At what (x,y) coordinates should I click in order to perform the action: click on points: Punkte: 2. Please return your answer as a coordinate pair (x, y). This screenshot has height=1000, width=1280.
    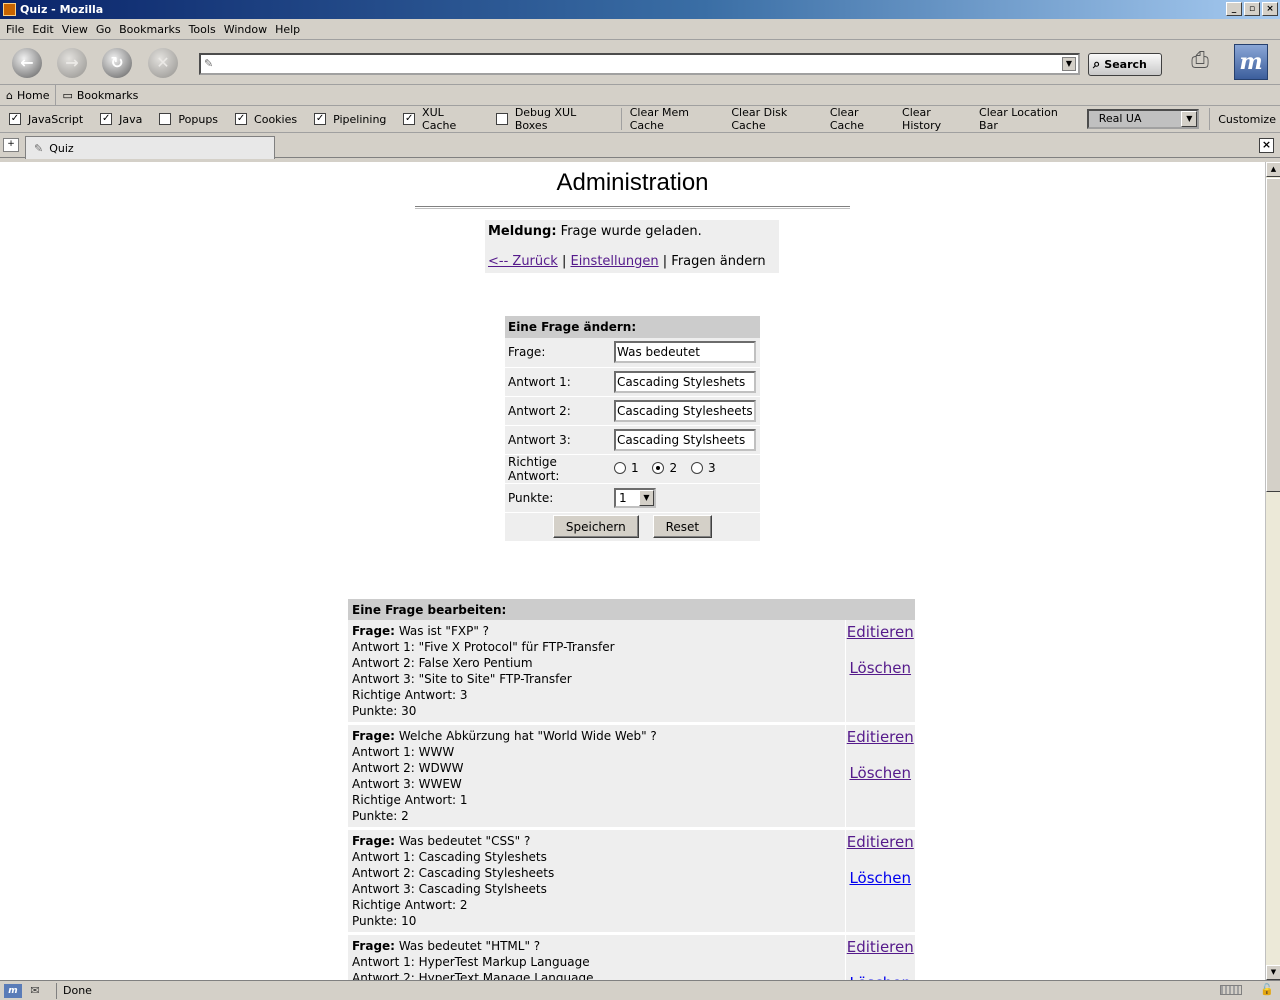
    Looking at the image, I should click on (380, 816).